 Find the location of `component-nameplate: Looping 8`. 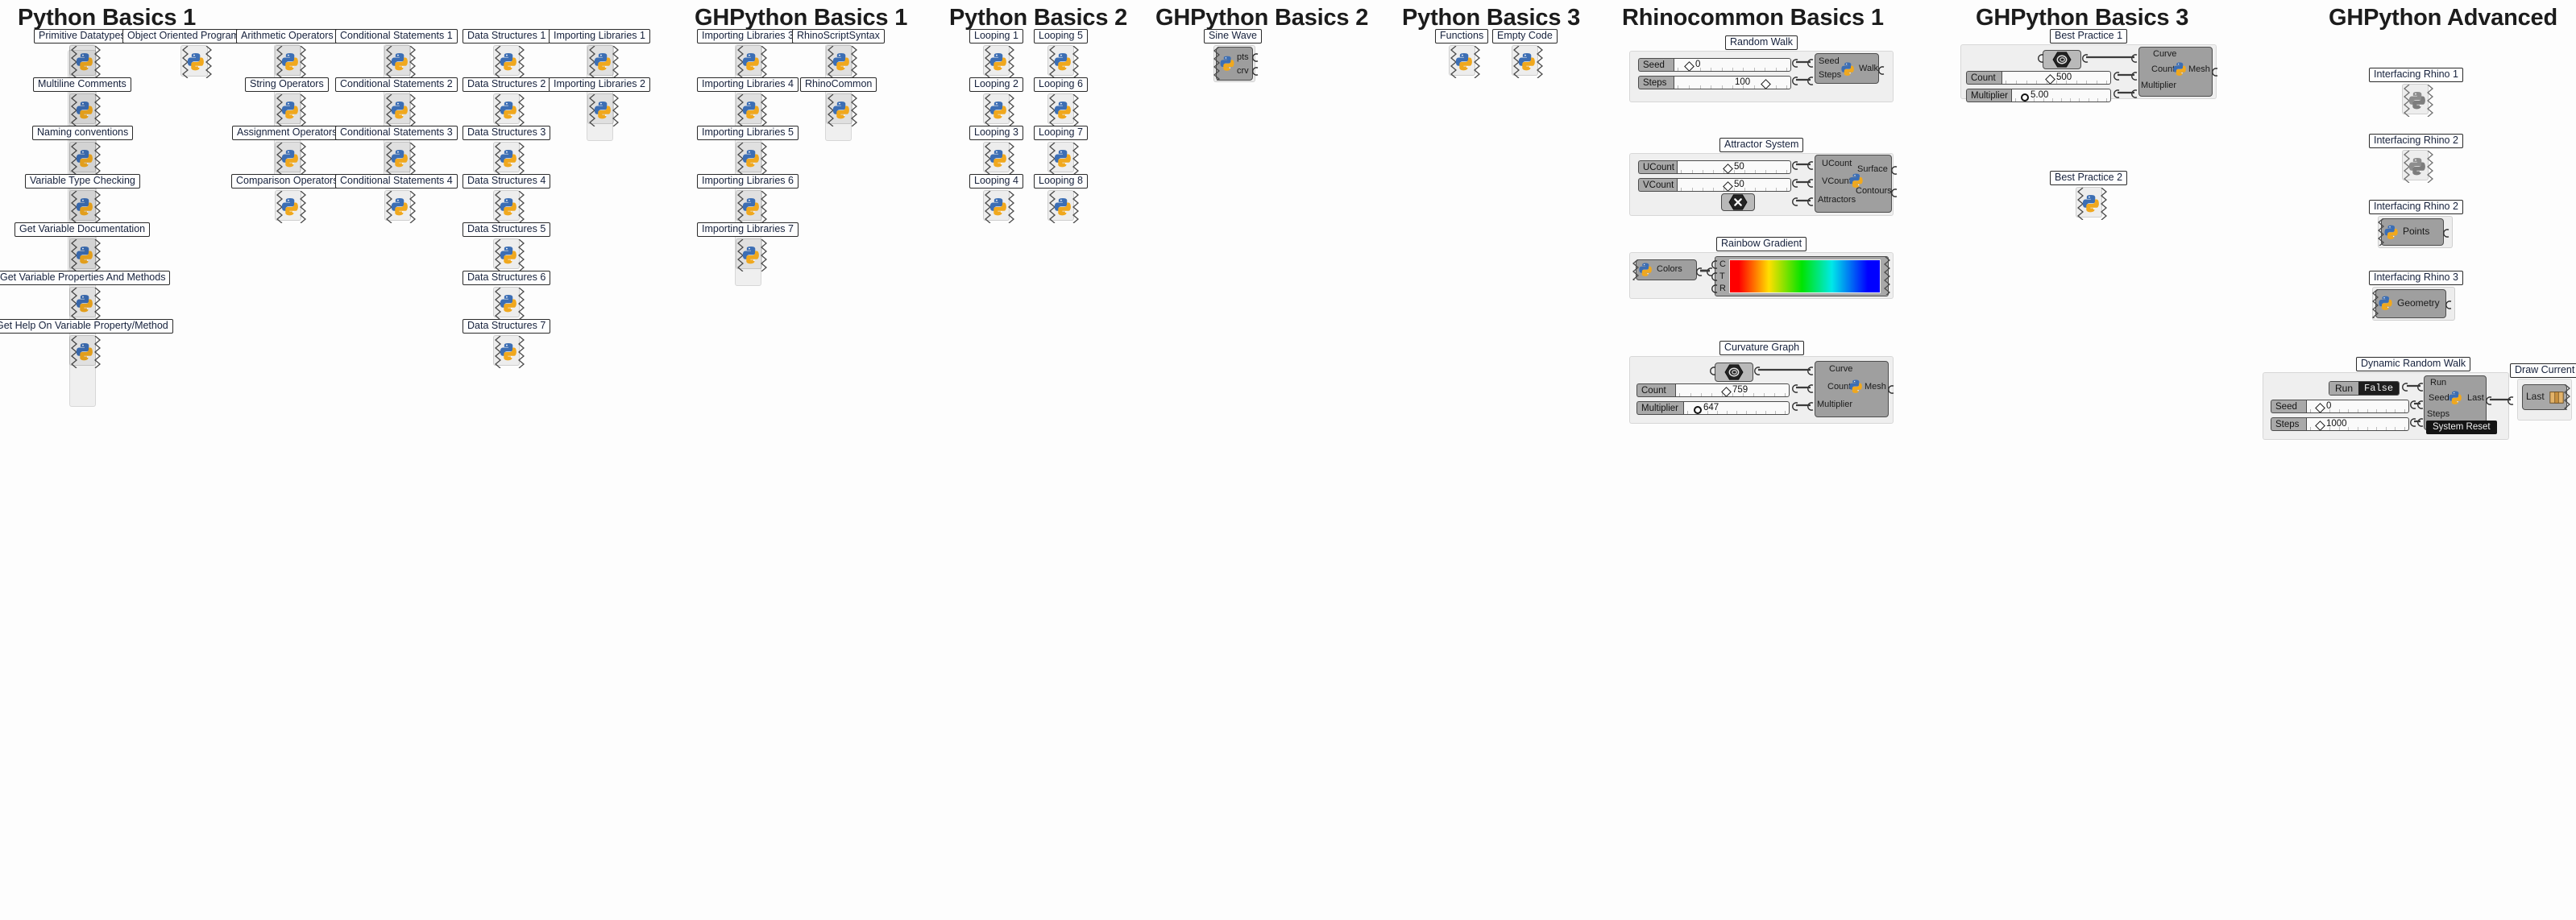

component-nameplate: Looping 8 is located at coordinates (1061, 181).